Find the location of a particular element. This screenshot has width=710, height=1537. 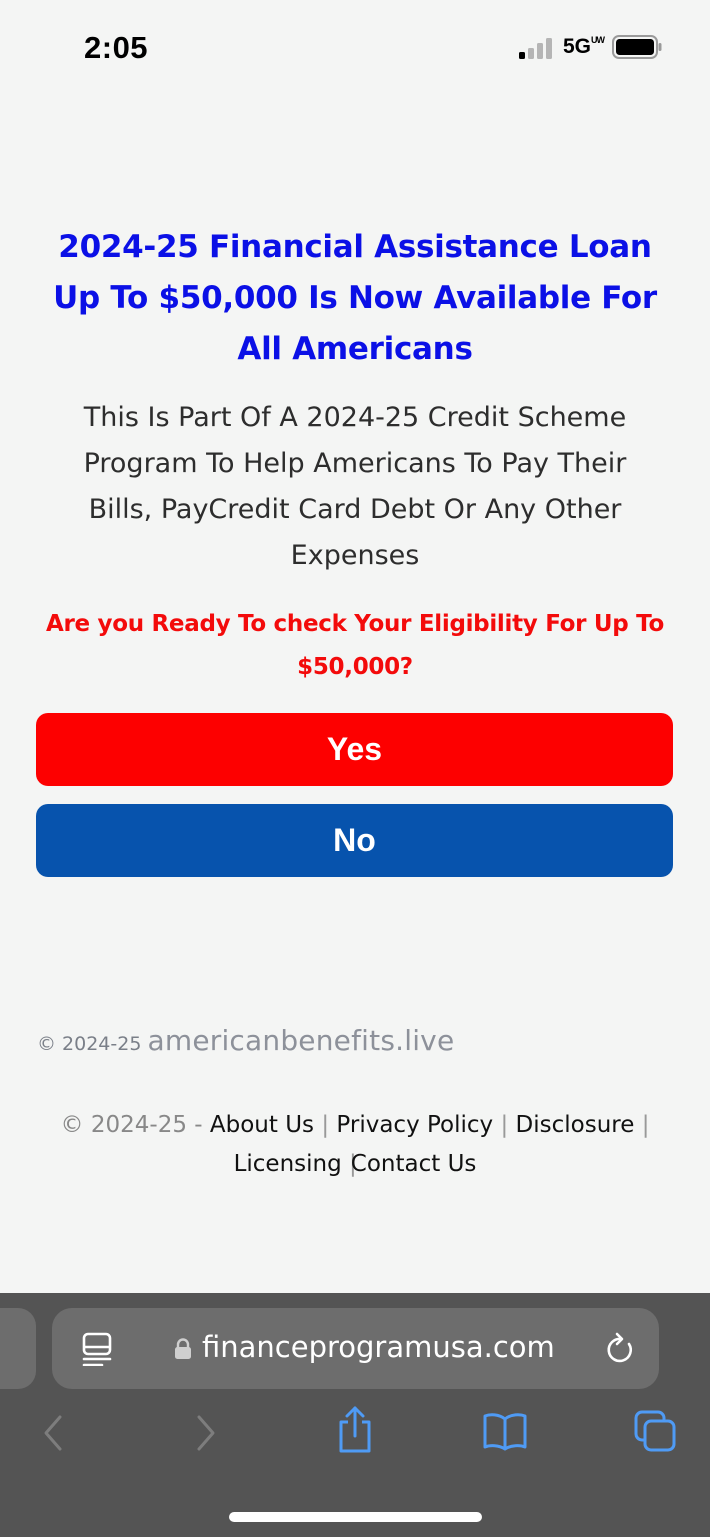

status-bar: 2:05 5GUW is located at coordinates (355, 45).